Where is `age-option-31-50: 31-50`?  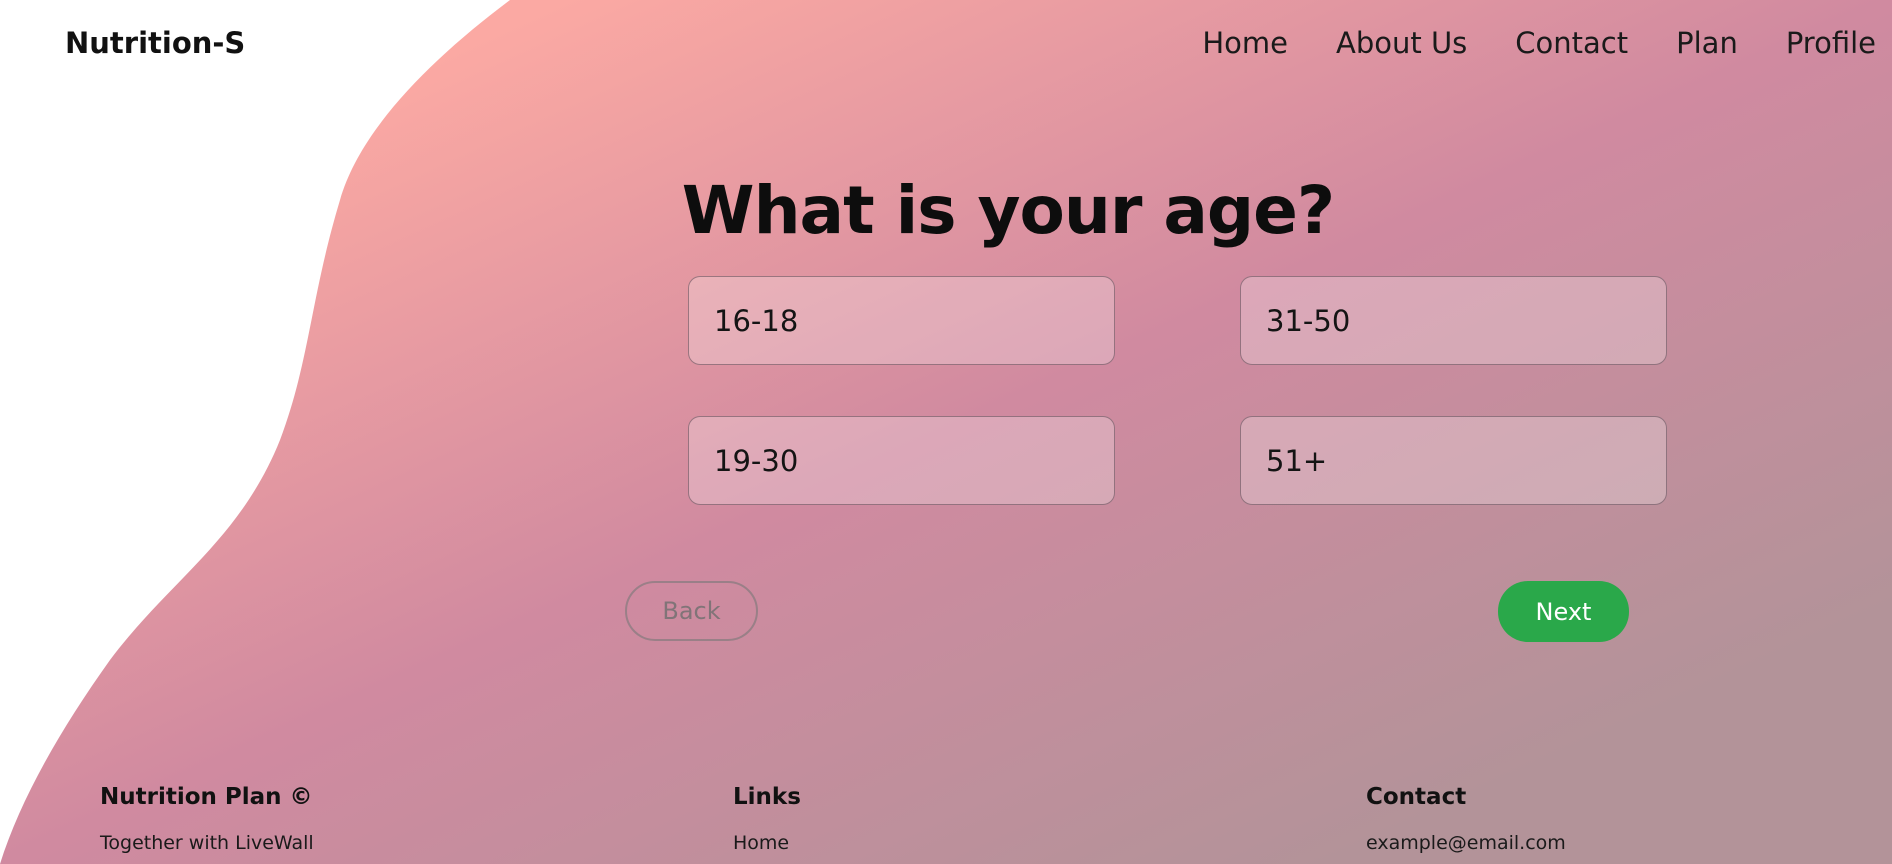 age-option-31-50: 31-50 is located at coordinates (1453, 320).